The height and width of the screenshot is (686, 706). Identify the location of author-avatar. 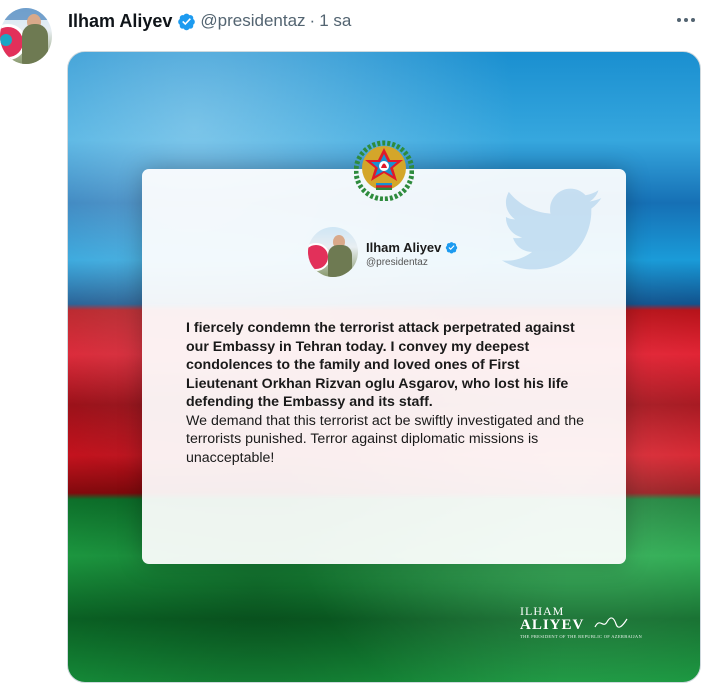
(26, 36).